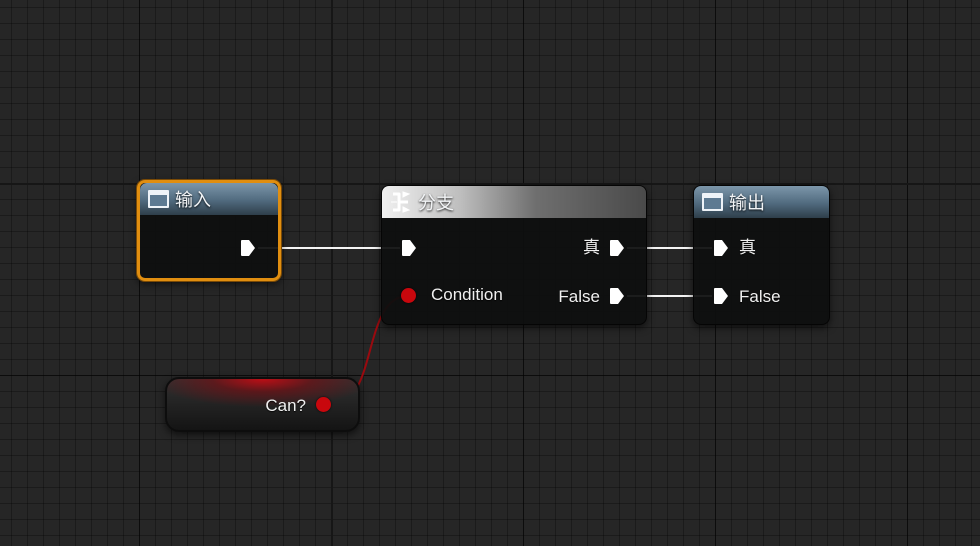  I want to click on branch-node-title: 分支, so click(436, 203).